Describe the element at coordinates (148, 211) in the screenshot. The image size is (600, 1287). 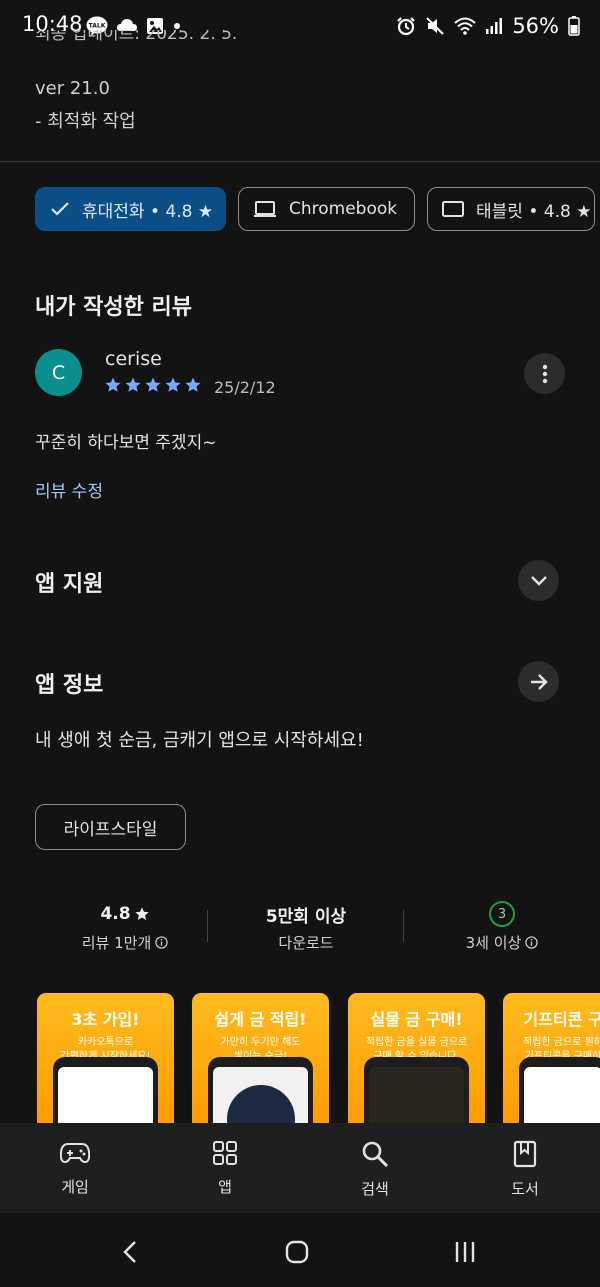
I see `chip-phone-label: 휴대전화 • 4.8 ★` at that location.